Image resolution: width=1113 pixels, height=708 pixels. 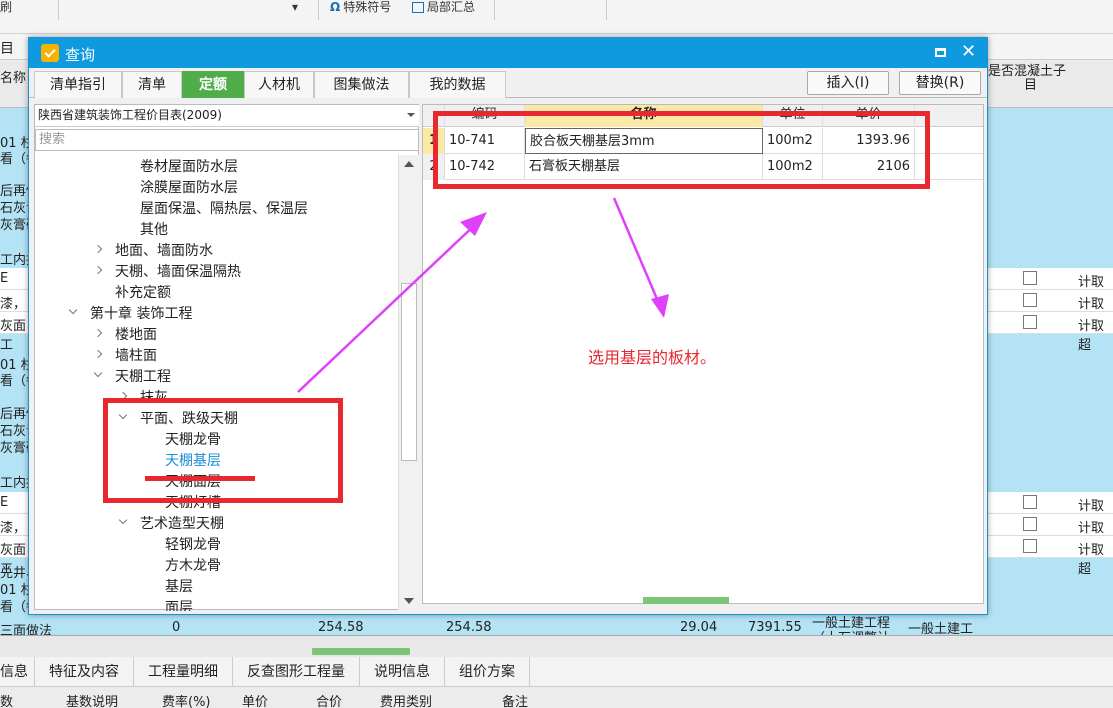 I want to click on tree-node-label: 卷材屋面防水层, so click(x=189, y=167).